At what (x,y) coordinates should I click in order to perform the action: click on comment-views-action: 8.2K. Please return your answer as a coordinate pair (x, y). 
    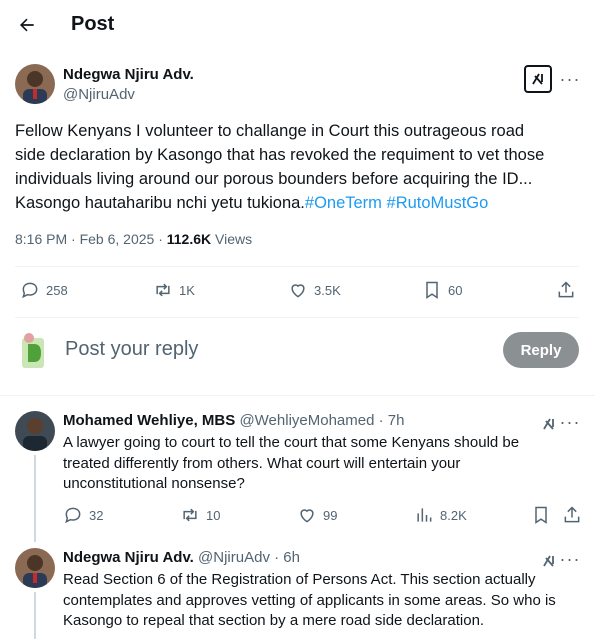
    Looking at the image, I should click on (440, 515).